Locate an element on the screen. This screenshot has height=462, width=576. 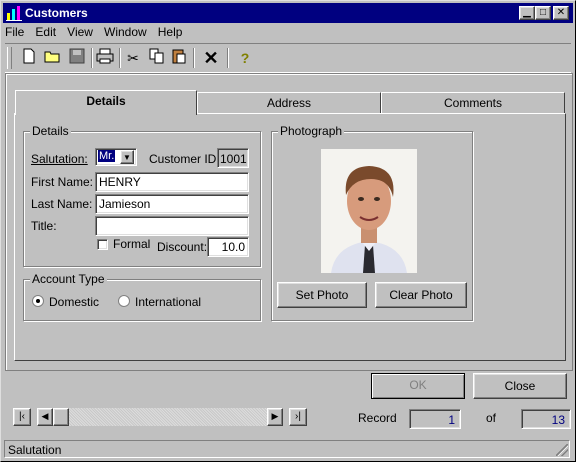
record-scrollbar is located at coordinates (160, 417).